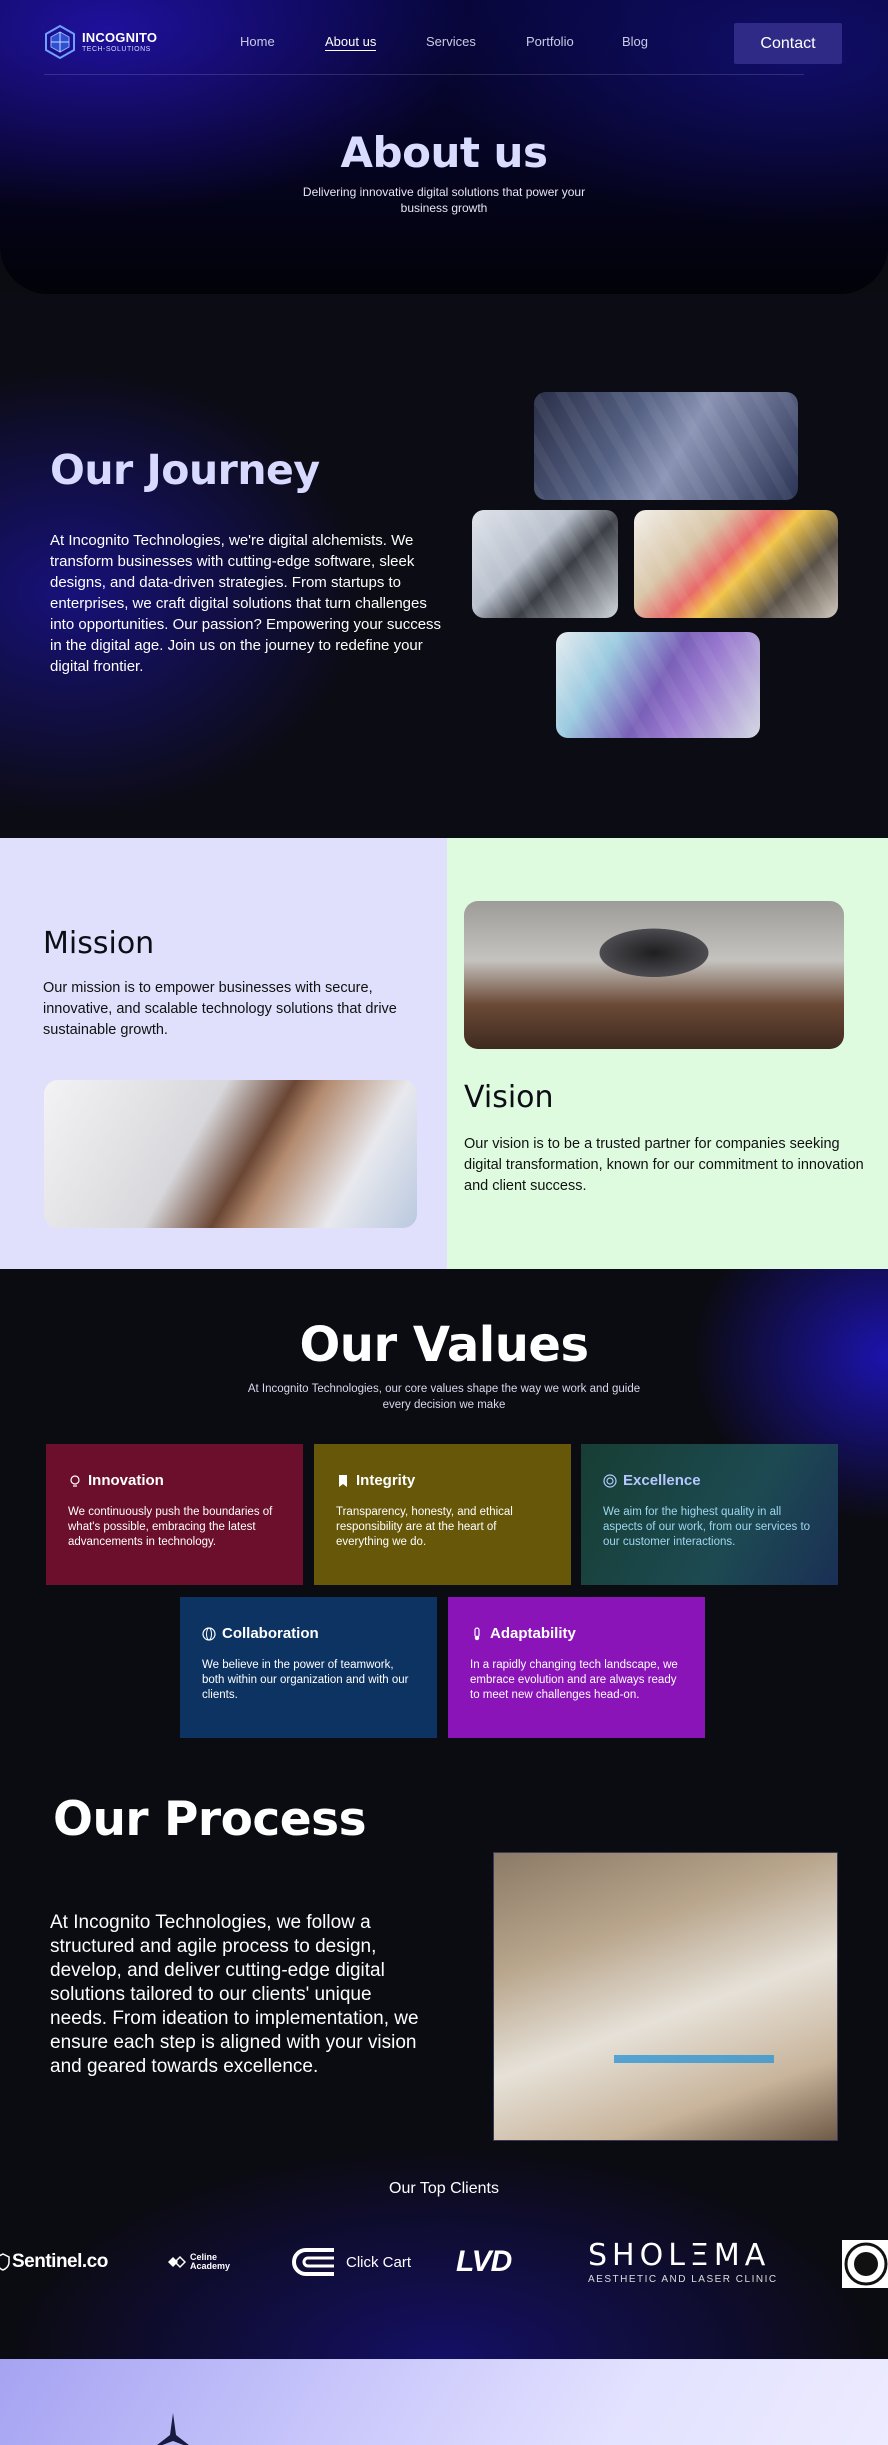 This screenshot has height=2445, width=888. Describe the element at coordinates (173, 2429) in the screenshot. I see `sparkle-icon` at that location.